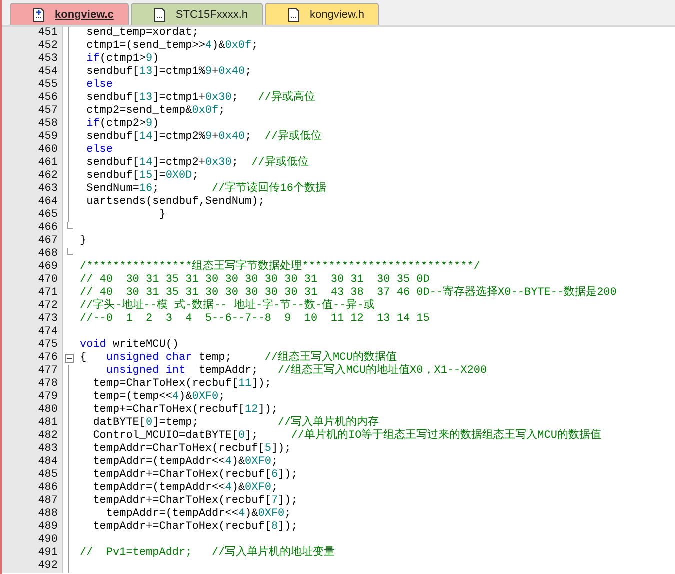  I want to click on code-line: tempAddr+=CharToHex(recbuf[8]);, so click(195, 527).